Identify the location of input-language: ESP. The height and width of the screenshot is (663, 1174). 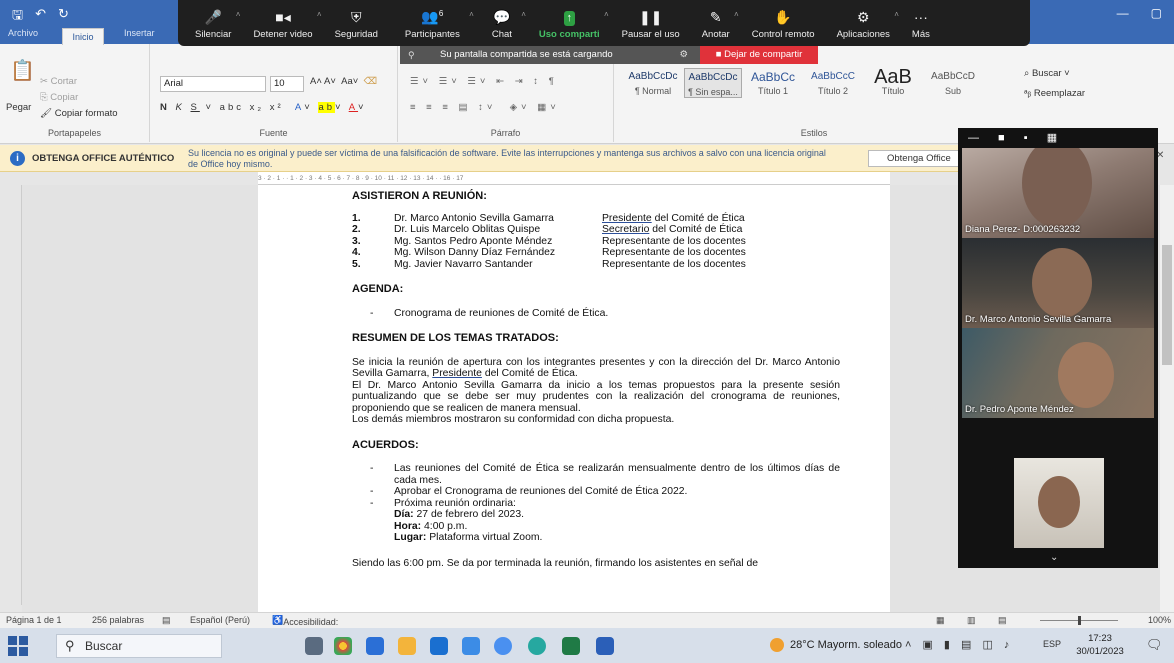
(1052, 644).